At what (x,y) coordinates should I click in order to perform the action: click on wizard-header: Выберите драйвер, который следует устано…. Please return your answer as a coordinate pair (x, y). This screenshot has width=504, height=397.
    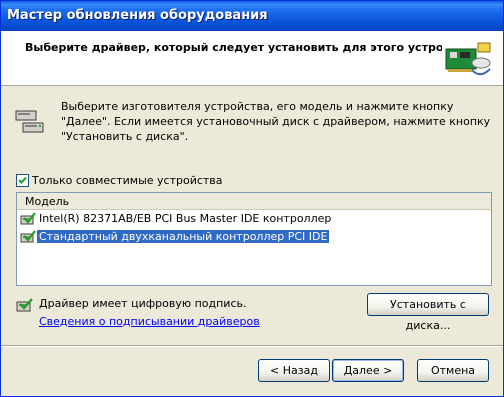
    Looking at the image, I should click on (252, 58).